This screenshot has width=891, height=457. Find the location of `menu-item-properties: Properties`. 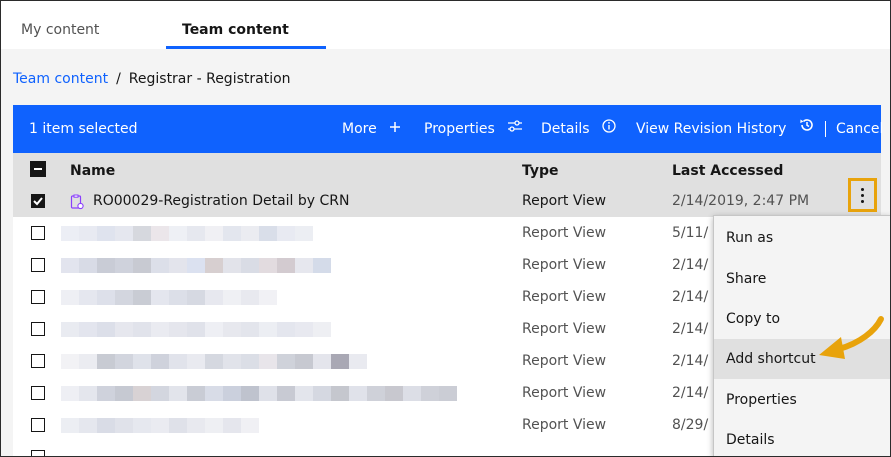

menu-item-properties: Properties is located at coordinates (802, 400).